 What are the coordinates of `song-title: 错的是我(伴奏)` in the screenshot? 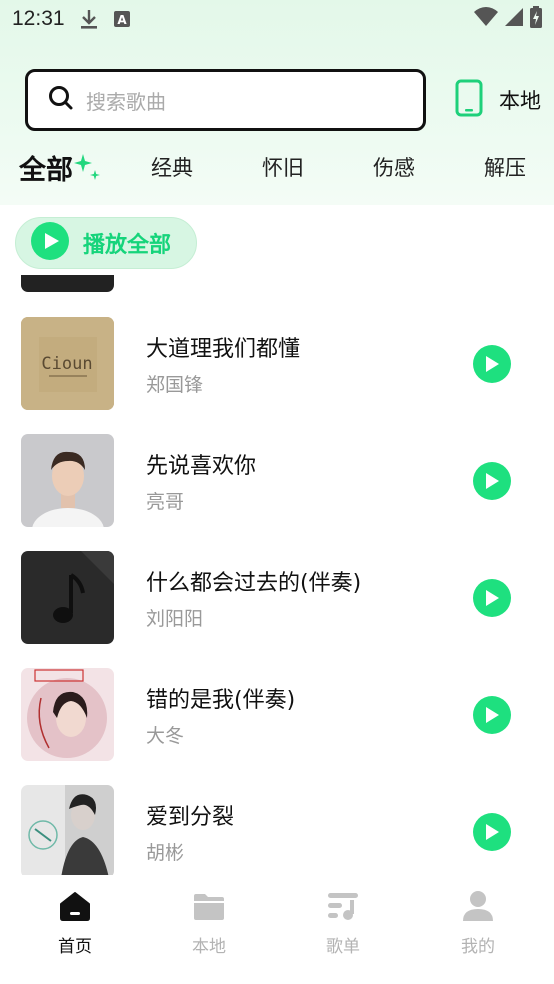 It's located at (221, 700).